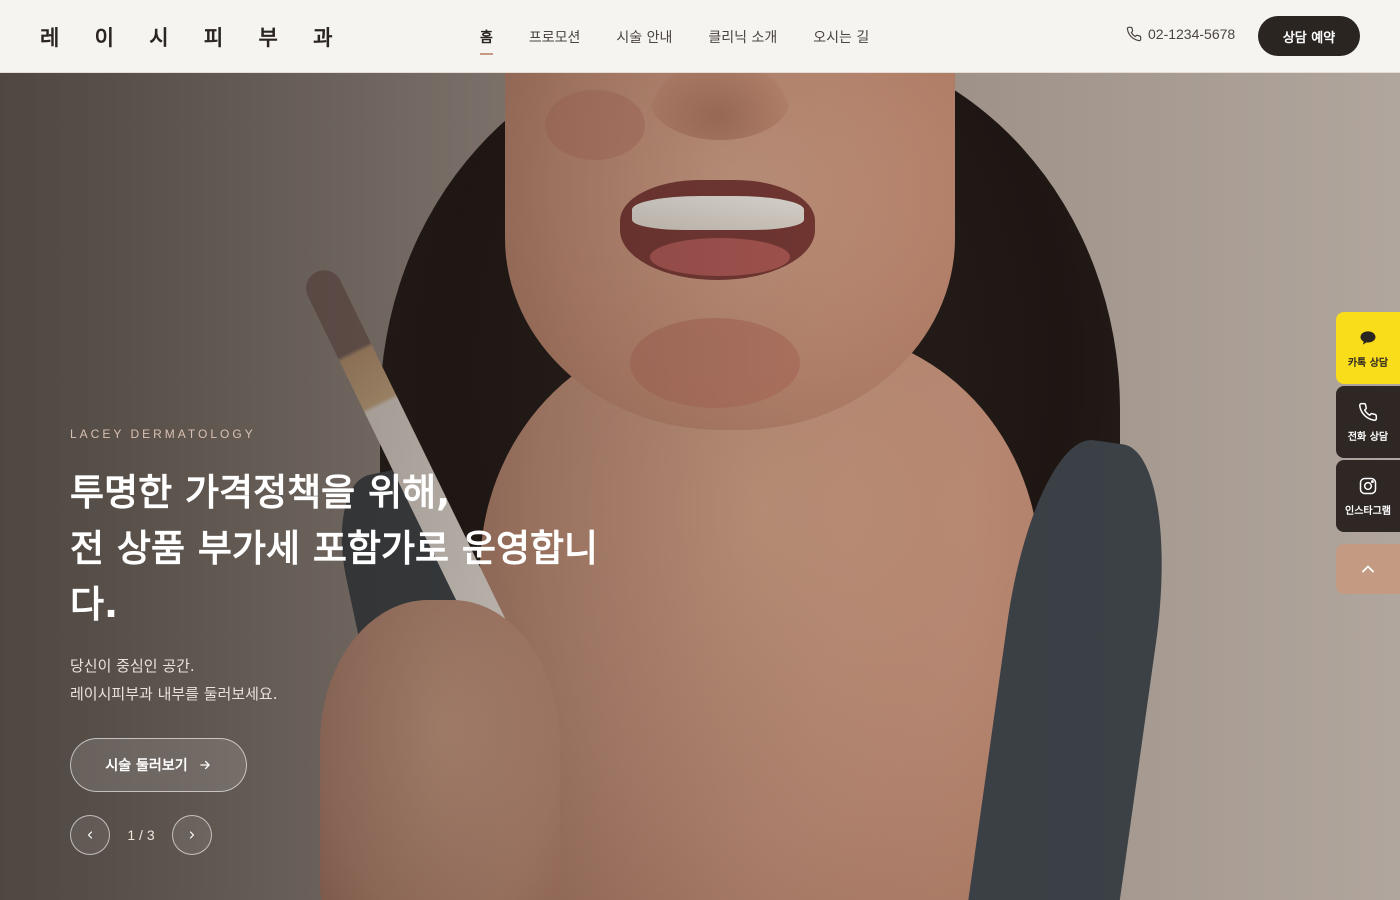 This screenshot has height=900, width=1400. I want to click on hero-headline: 투명한 가격정책을 위해, 전 상품 부가세 포함가로 운영합니 다., so click(370, 549).